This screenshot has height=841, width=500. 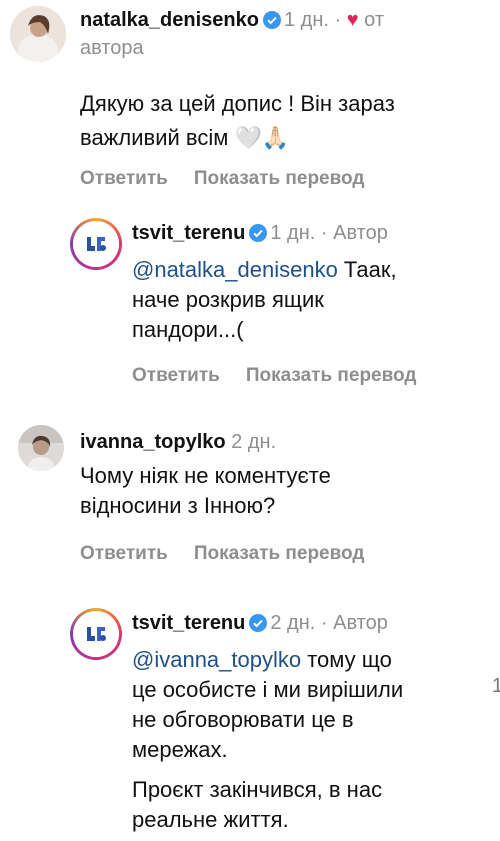 What do you see at coordinates (495, 686) in the screenshot?
I see `edge-number: 1` at bounding box center [495, 686].